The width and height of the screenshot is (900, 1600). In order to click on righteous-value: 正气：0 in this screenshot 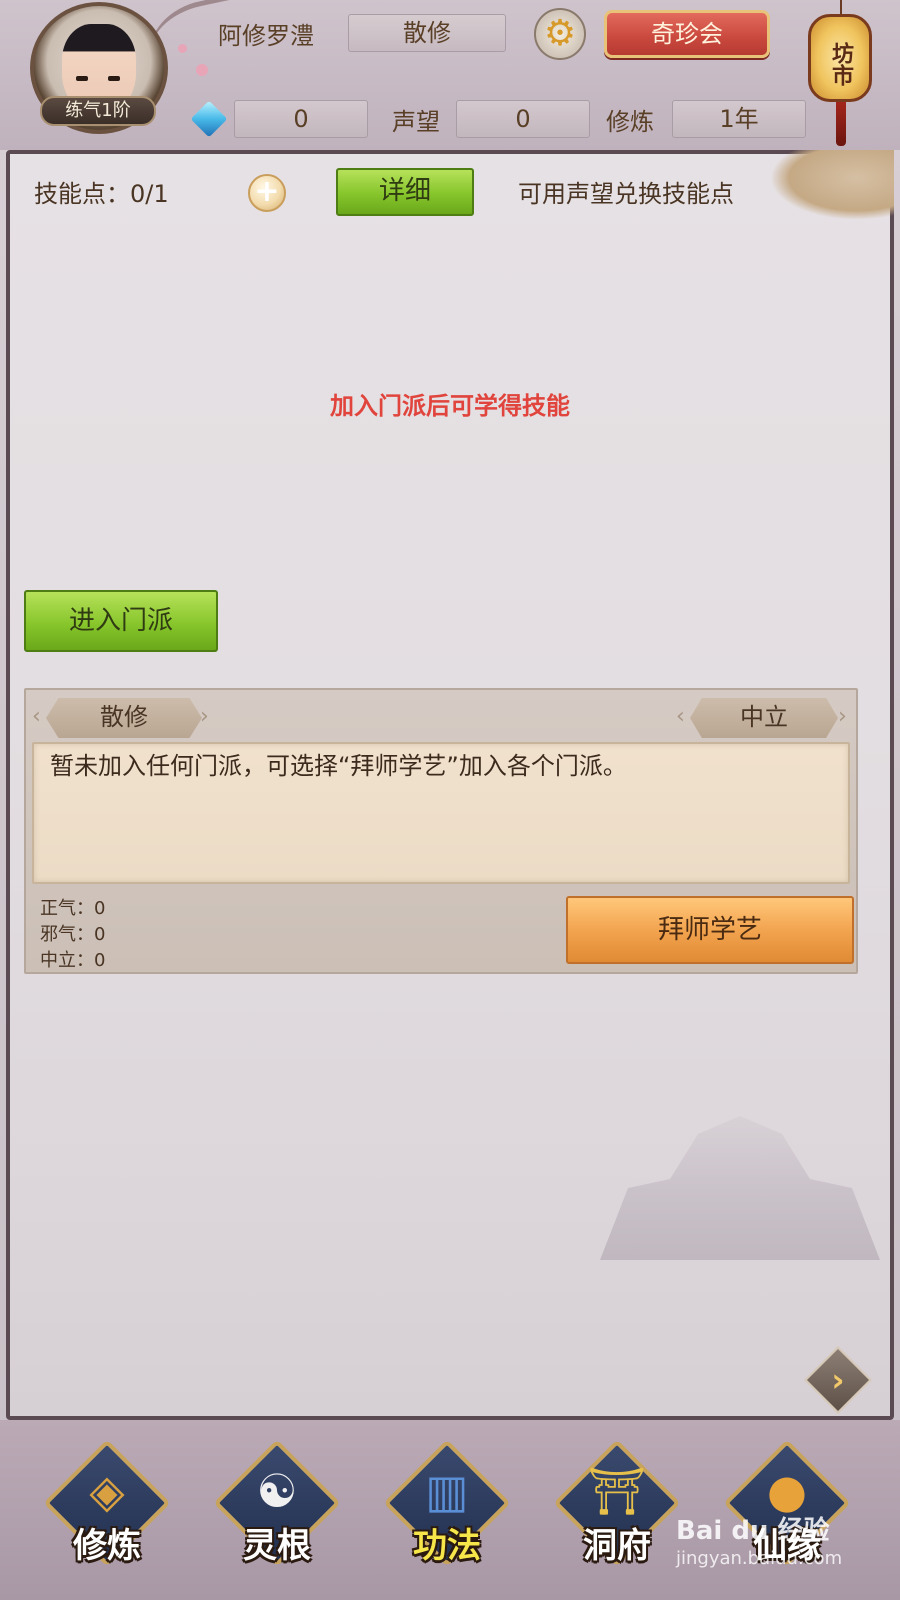, I will do `click(73, 908)`.